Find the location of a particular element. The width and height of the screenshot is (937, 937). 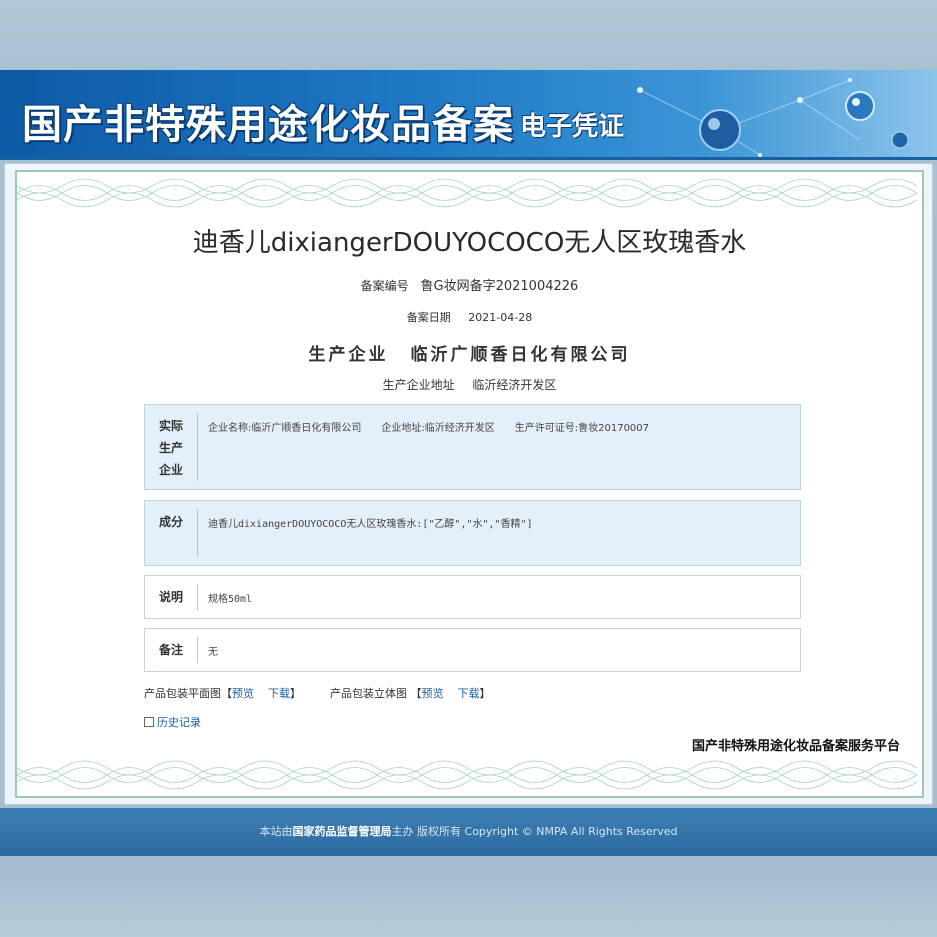

header-banner: 国产非特殊用途化妆品备案 电子凭证 is located at coordinates (468, 115).